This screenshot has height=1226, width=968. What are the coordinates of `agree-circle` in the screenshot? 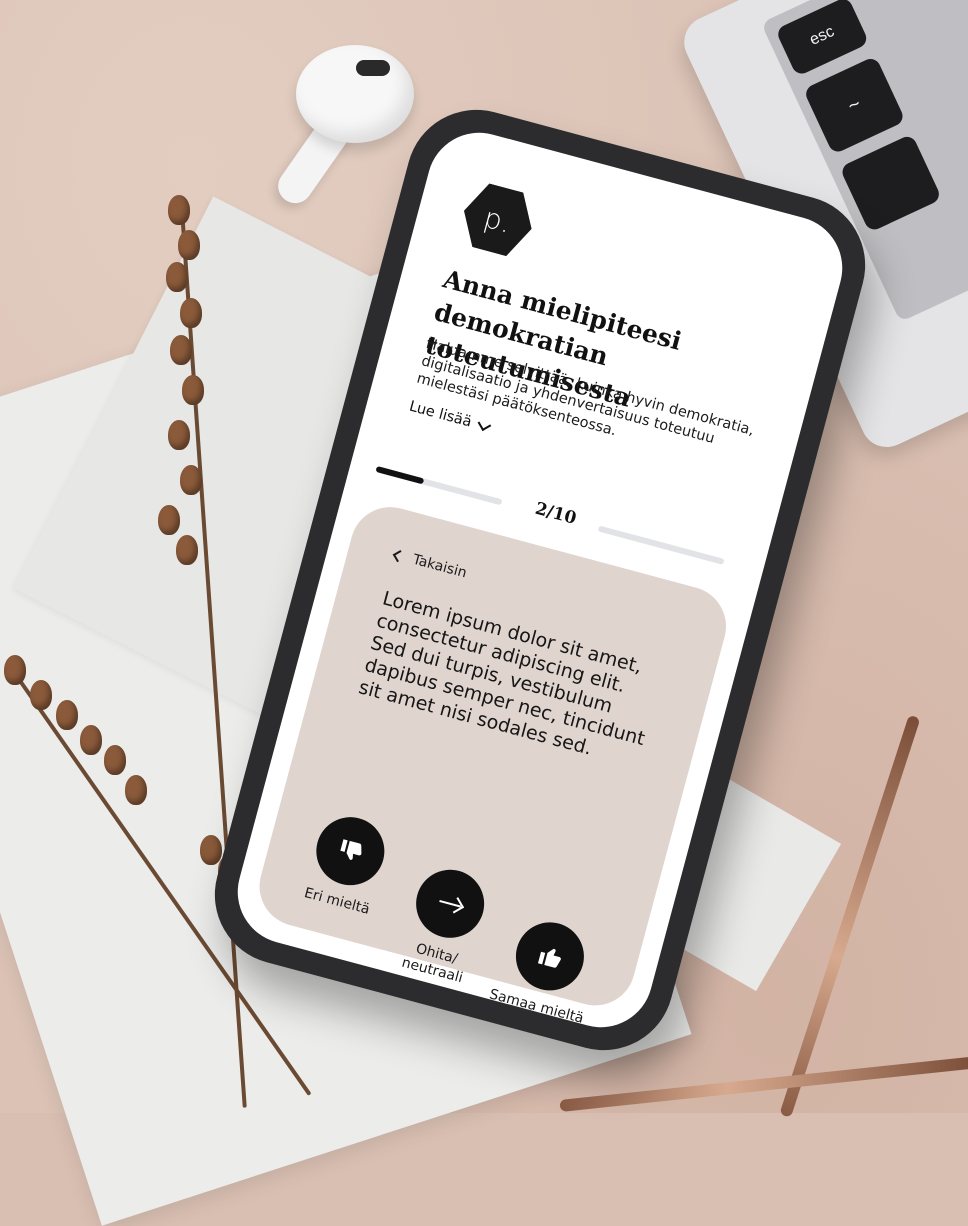 It's located at (550, 956).